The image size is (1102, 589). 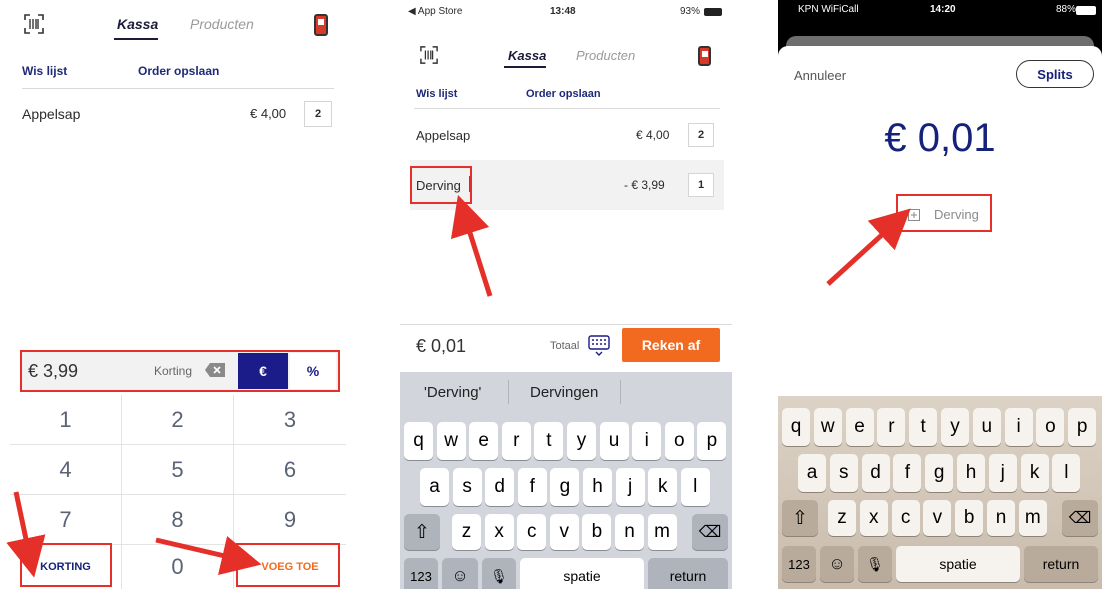 I want to click on key-6: 6, so click(x=290, y=470).